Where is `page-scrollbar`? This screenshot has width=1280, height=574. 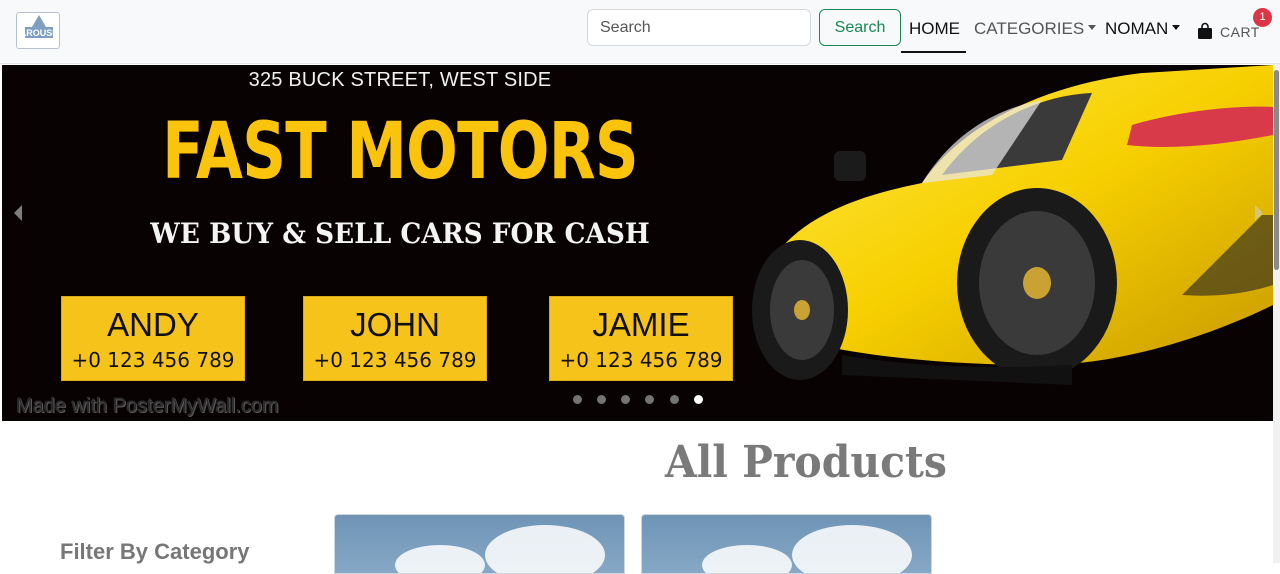
page-scrollbar is located at coordinates (1276, 313).